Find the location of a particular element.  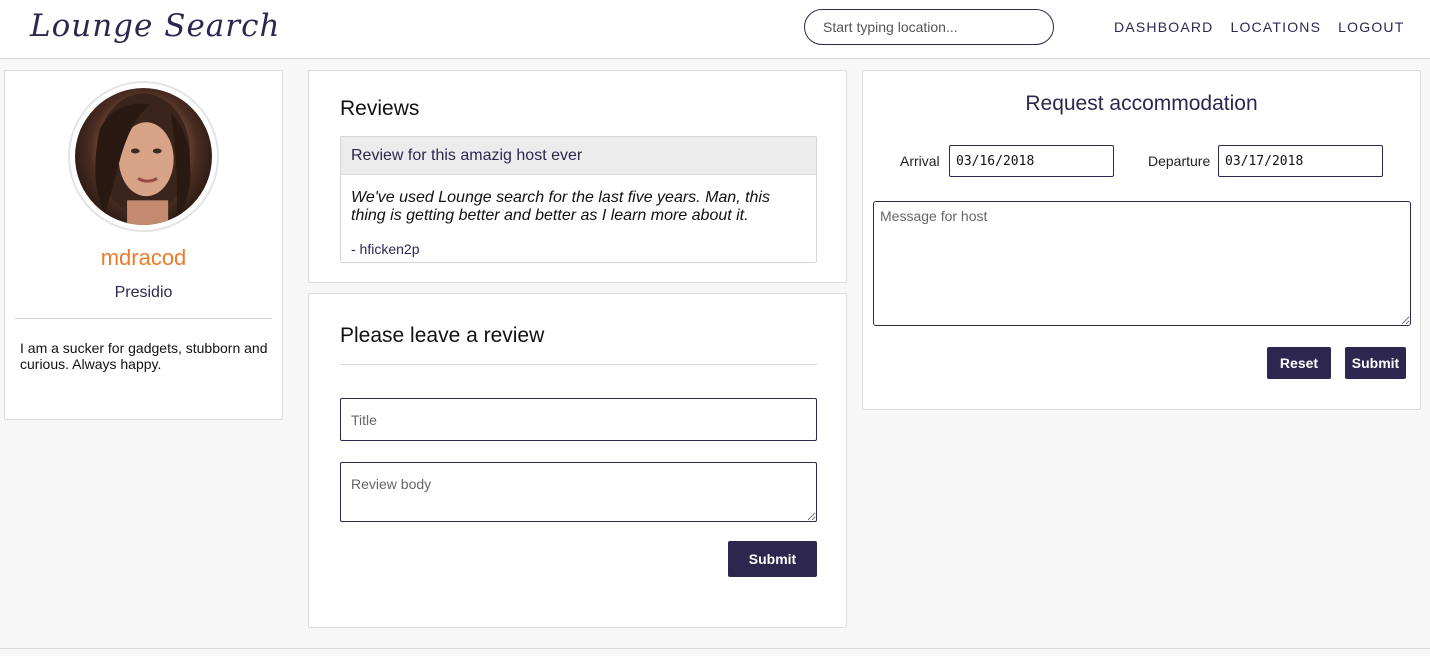

nav-dashboard-link: DASHBOARD is located at coordinates (1163, 27).